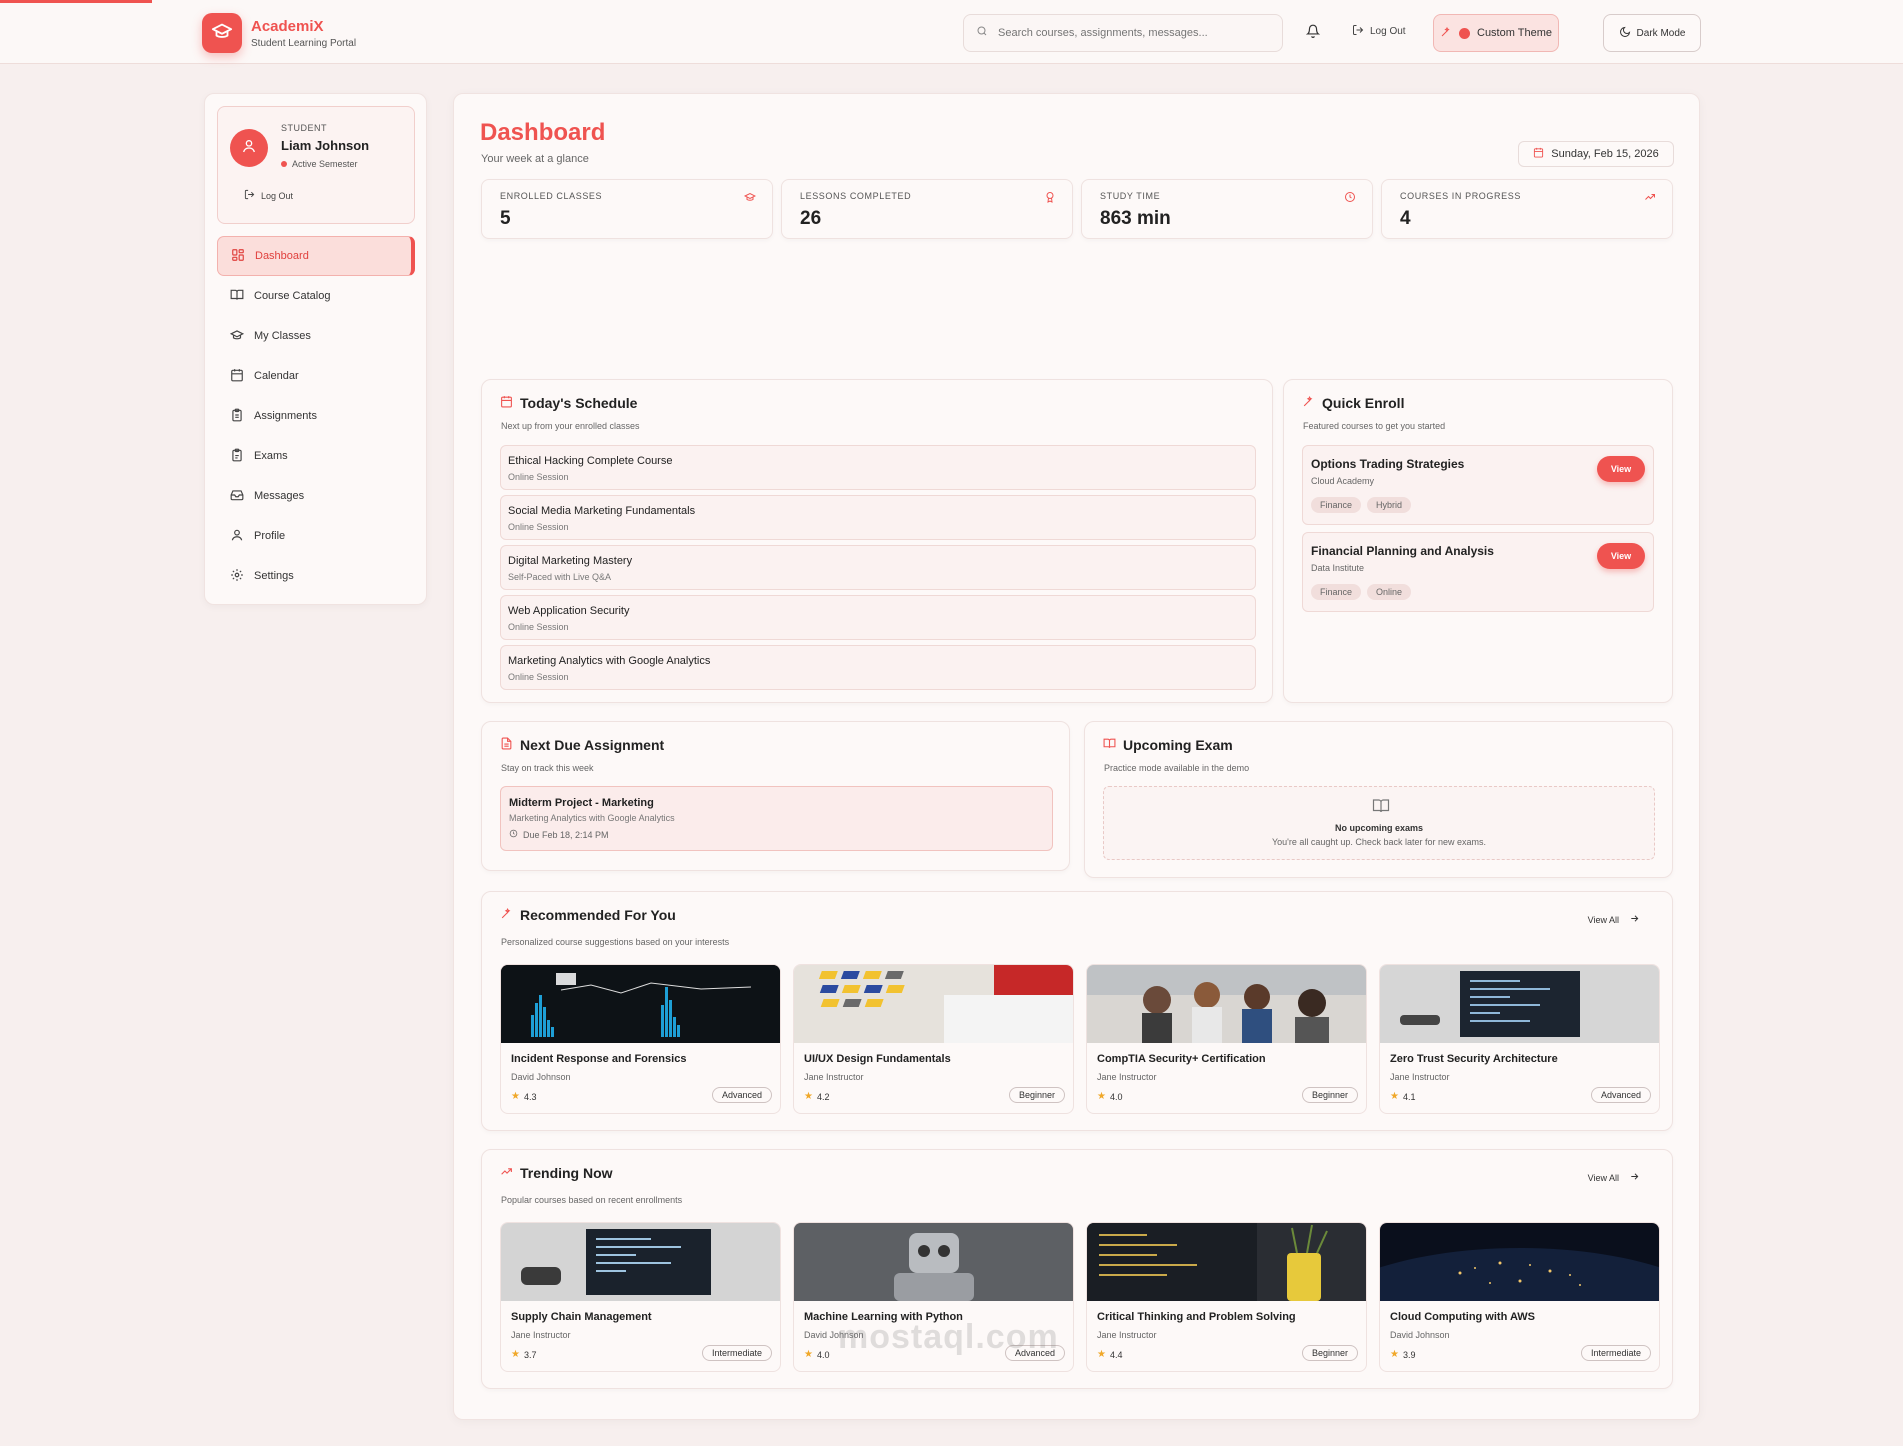 The image size is (1903, 1446). I want to click on sidebar-logout-button: Log Out, so click(268, 195).